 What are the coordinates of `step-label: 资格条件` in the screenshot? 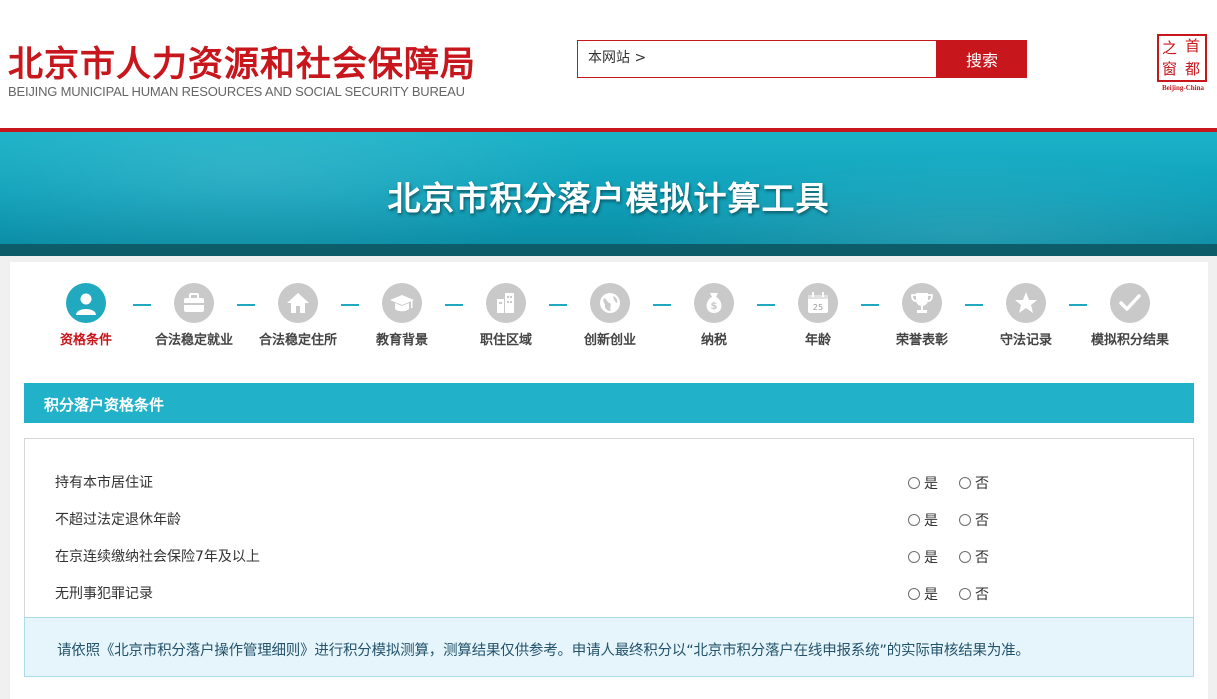 It's located at (85, 340).